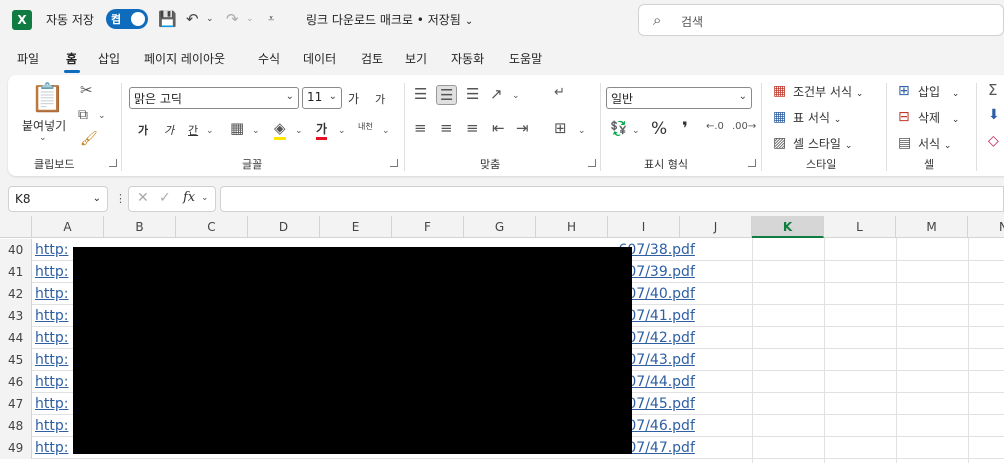 The image size is (1004, 463). I want to click on comma-button: ❜, so click(685, 129).